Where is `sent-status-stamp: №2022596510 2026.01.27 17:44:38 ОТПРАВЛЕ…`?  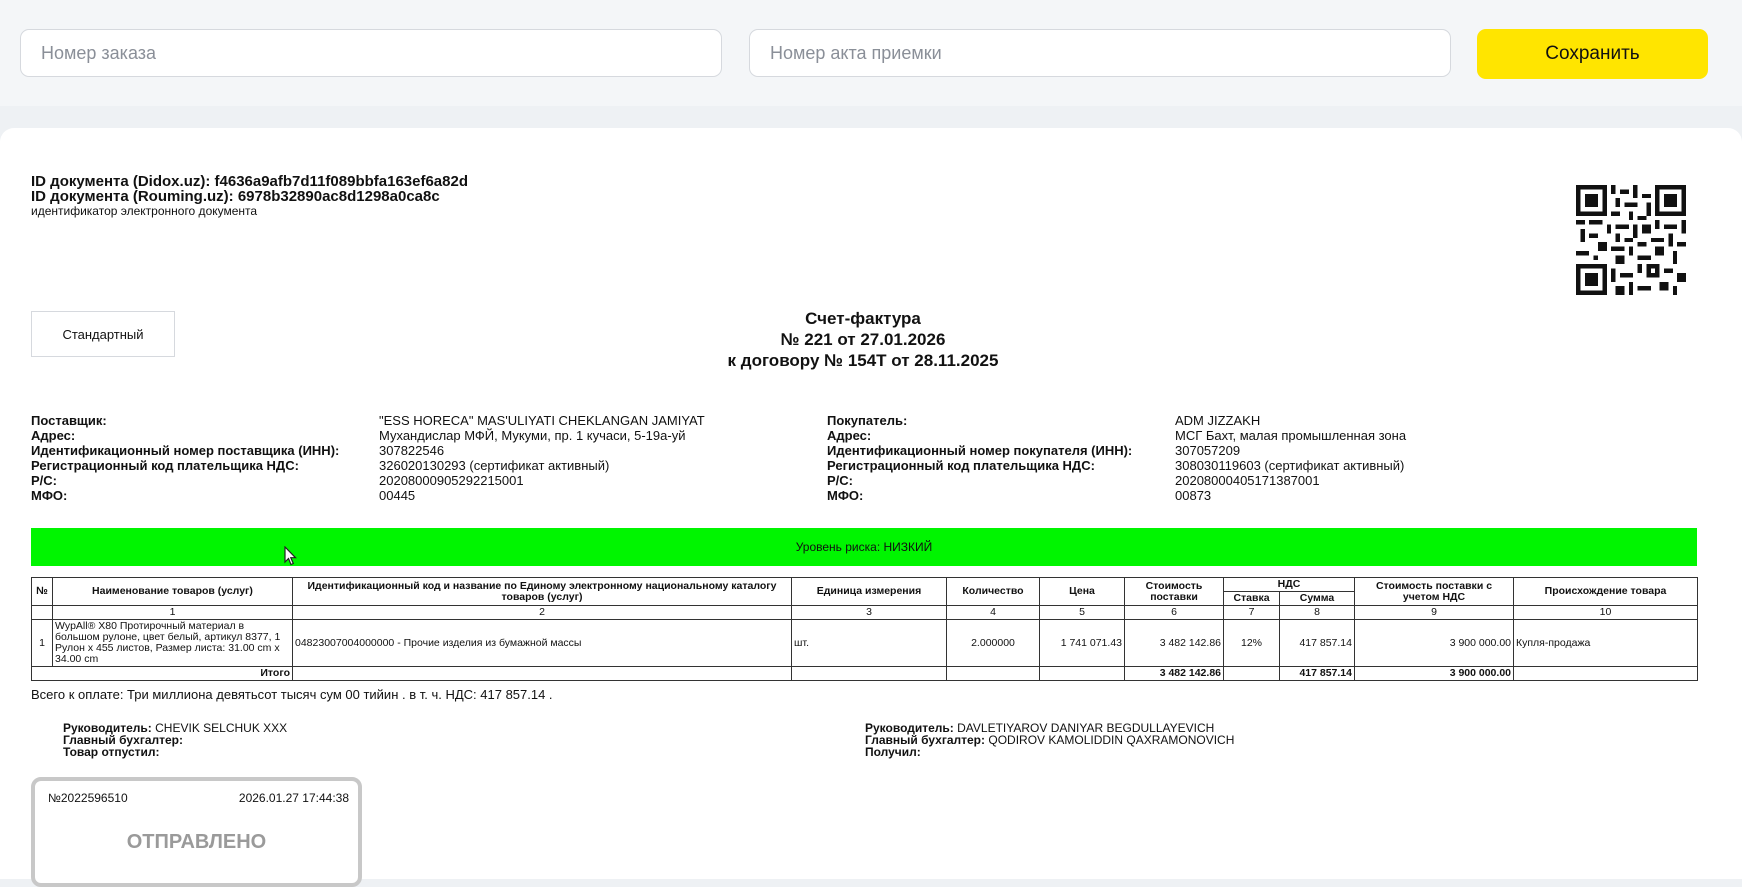 sent-status-stamp: №2022596510 2026.01.27 17:44:38 ОТПРАВЛЕ… is located at coordinates (196, 832).